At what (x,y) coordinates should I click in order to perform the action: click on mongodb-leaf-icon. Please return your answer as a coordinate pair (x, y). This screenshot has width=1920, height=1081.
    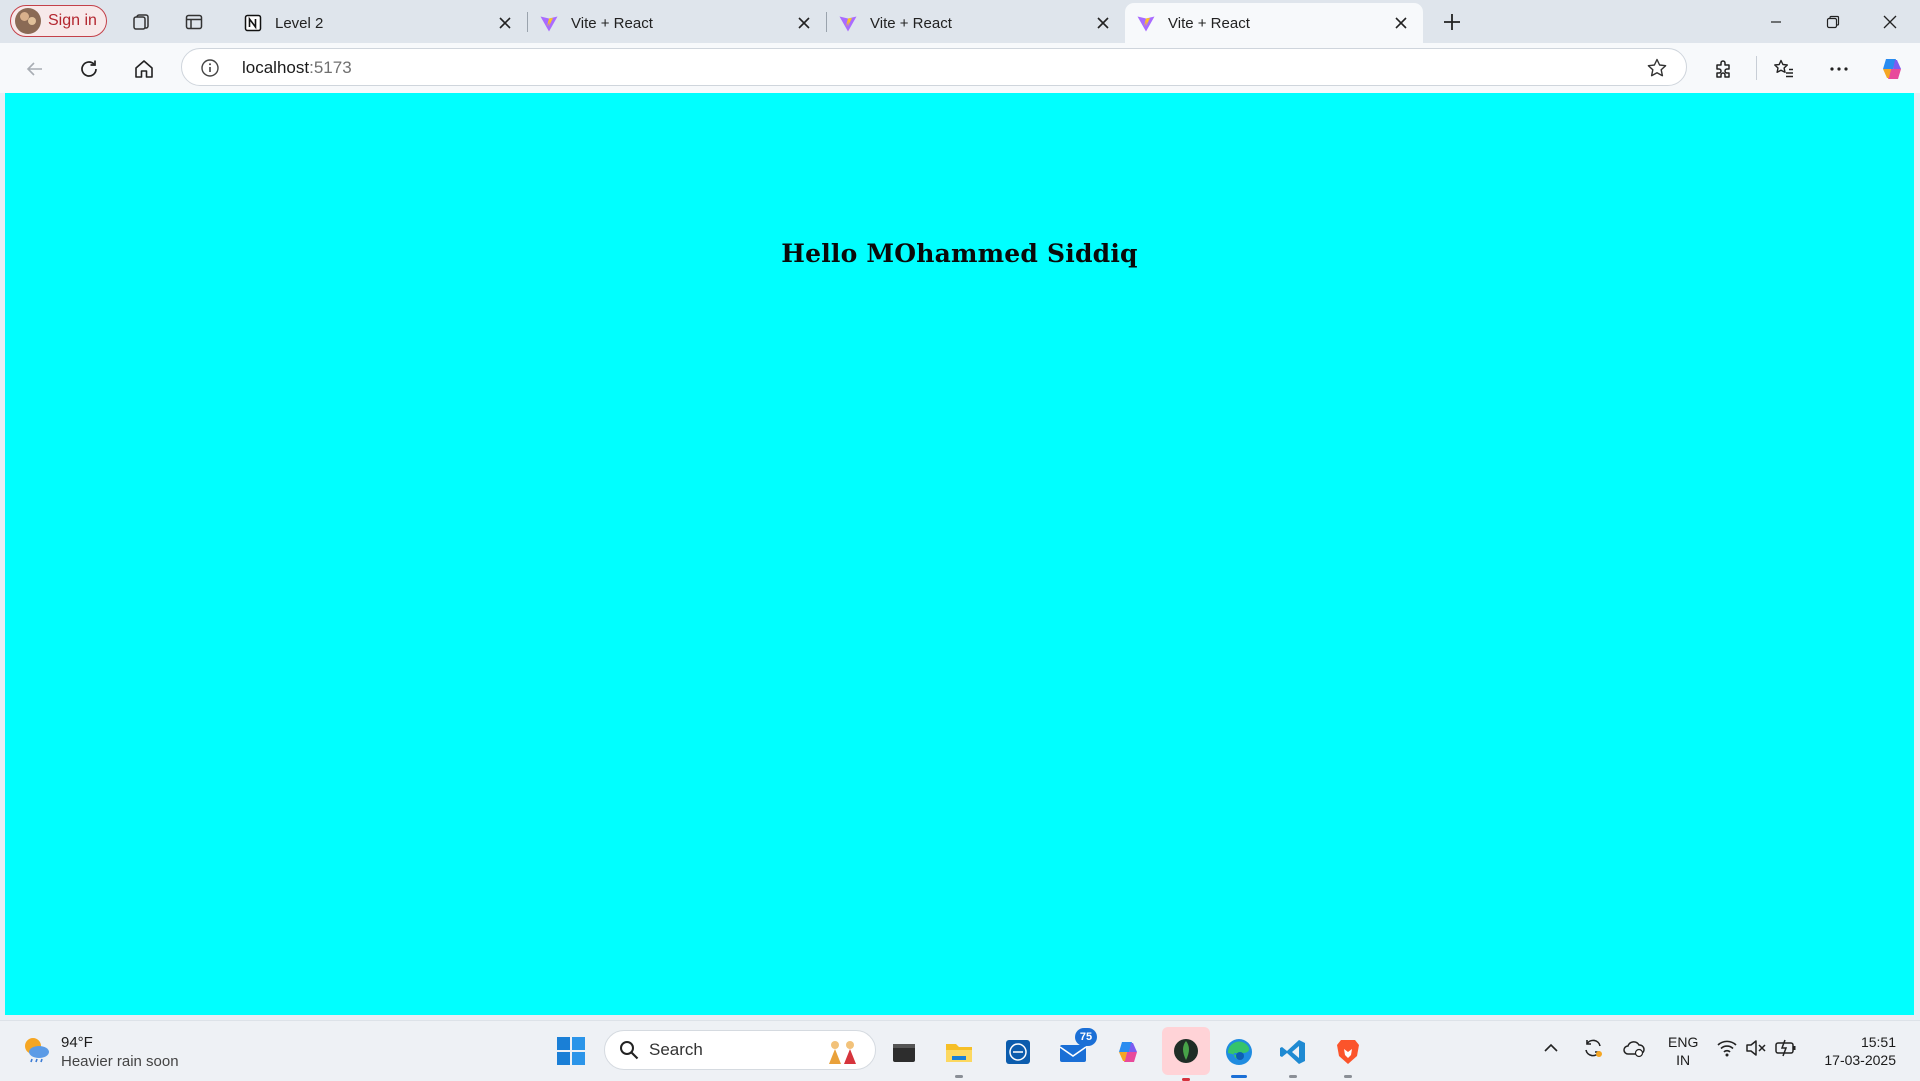
    Looking at the image, I should click on (1186, 1051).